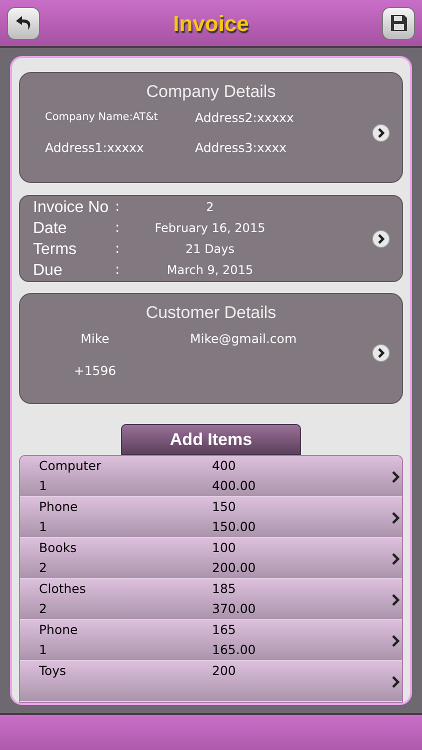 Image resolution: width=422 pixels, height=750 pixels. I want to click on item-price: 100, so click(224, 548).